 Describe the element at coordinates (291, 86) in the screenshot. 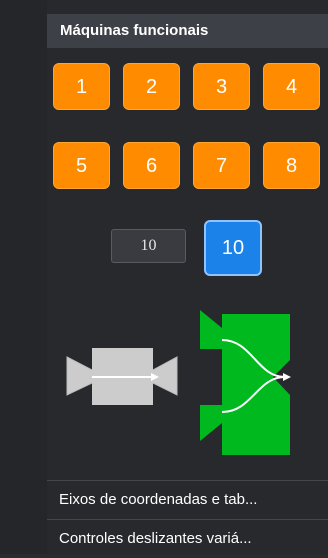

I see `number-button-4: 4` at that location.